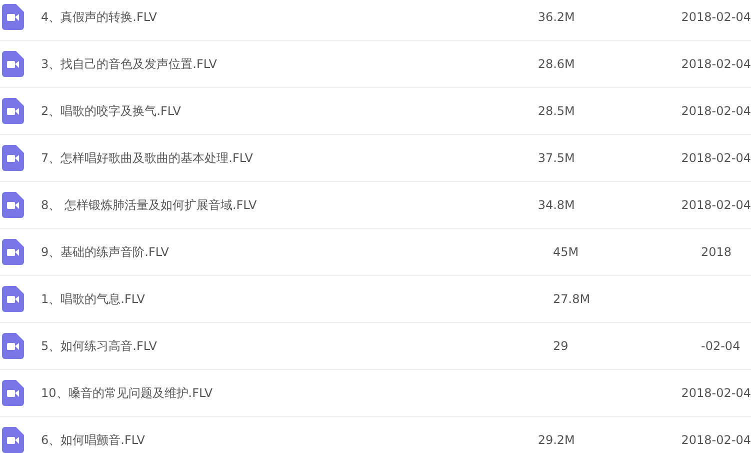 This screenshot has height=453, width=751. Describe the element at coordinates (287, 252) in the screenshot. I see `file-name: 9、基础的练声音阶.FLV` at that location.